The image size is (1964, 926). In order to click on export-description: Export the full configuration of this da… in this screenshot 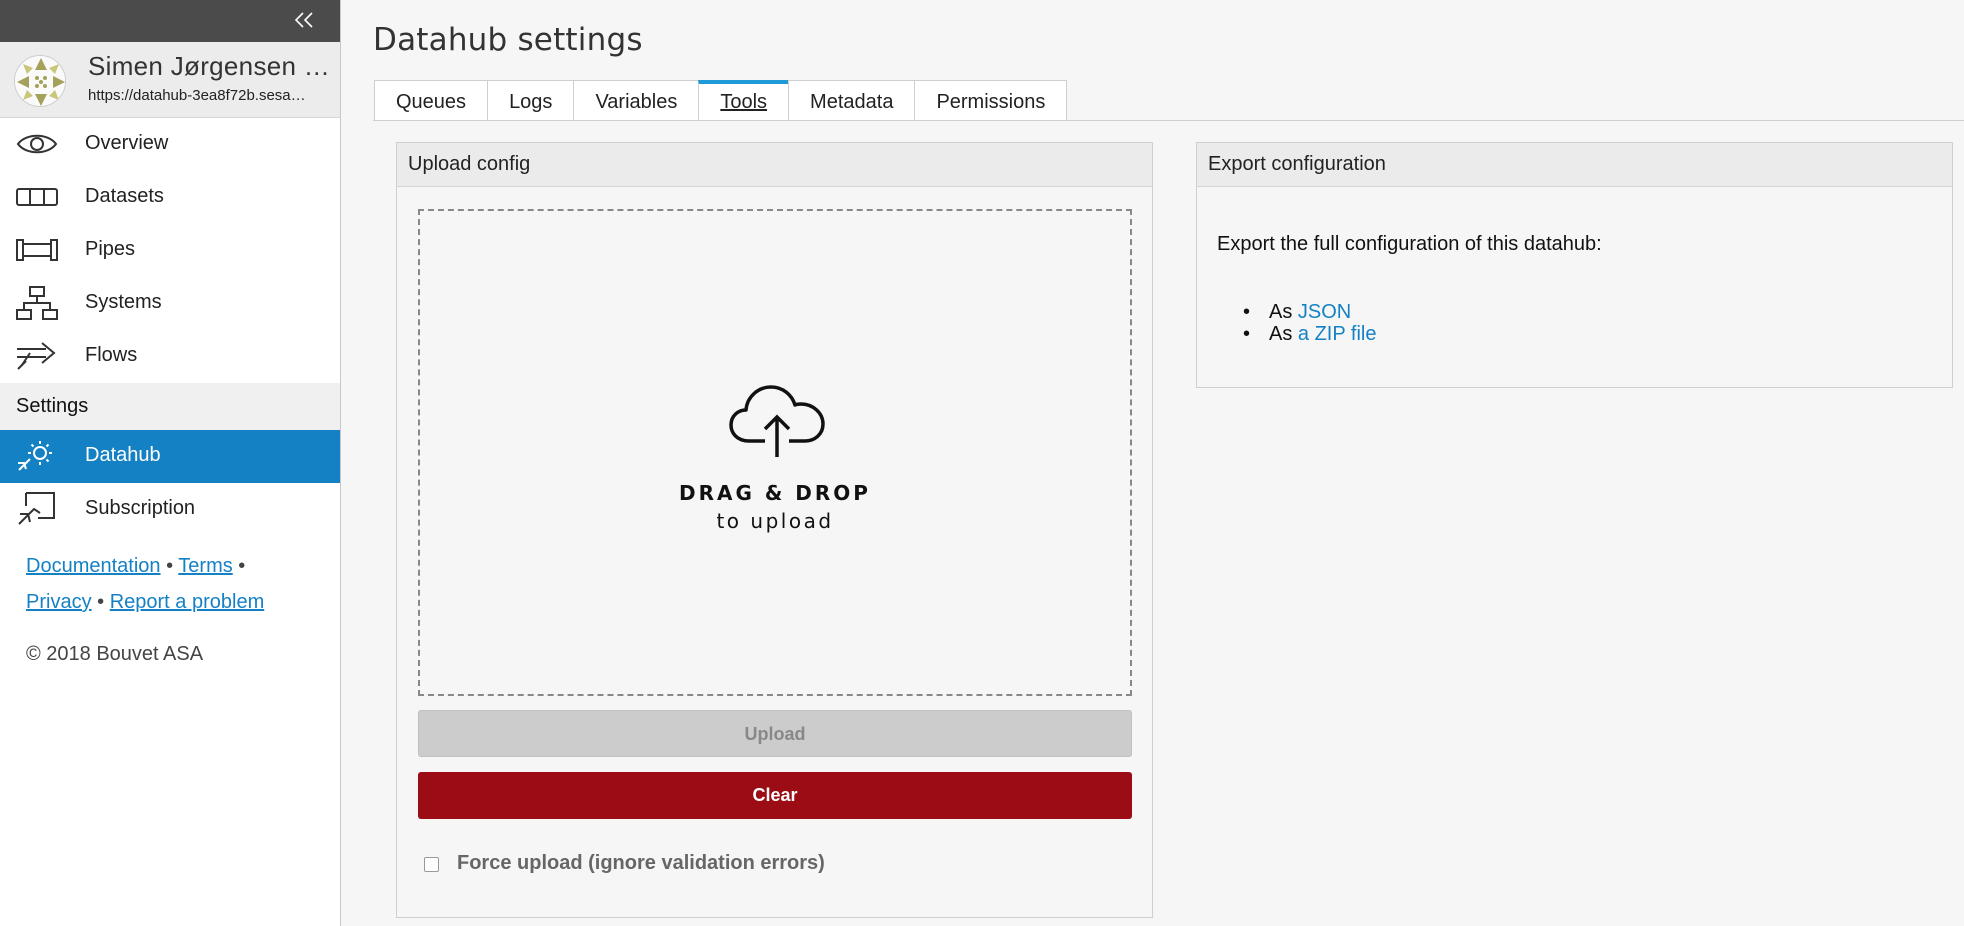, I will do `click(1409, 244)`.